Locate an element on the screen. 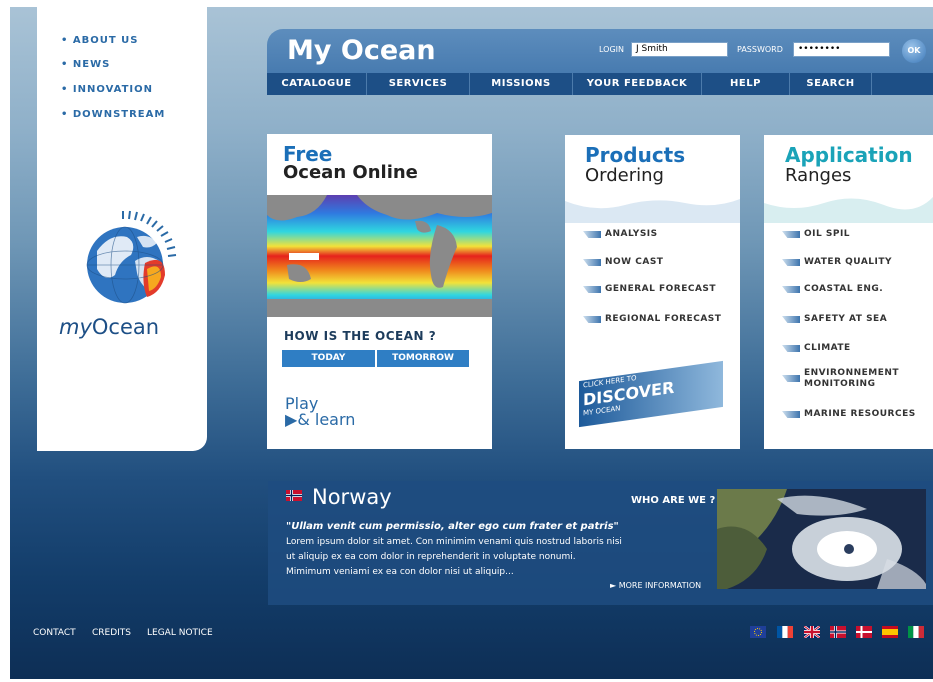  left-nav-downstream: DOWNSTREAM is located at coordinates (113, 114).